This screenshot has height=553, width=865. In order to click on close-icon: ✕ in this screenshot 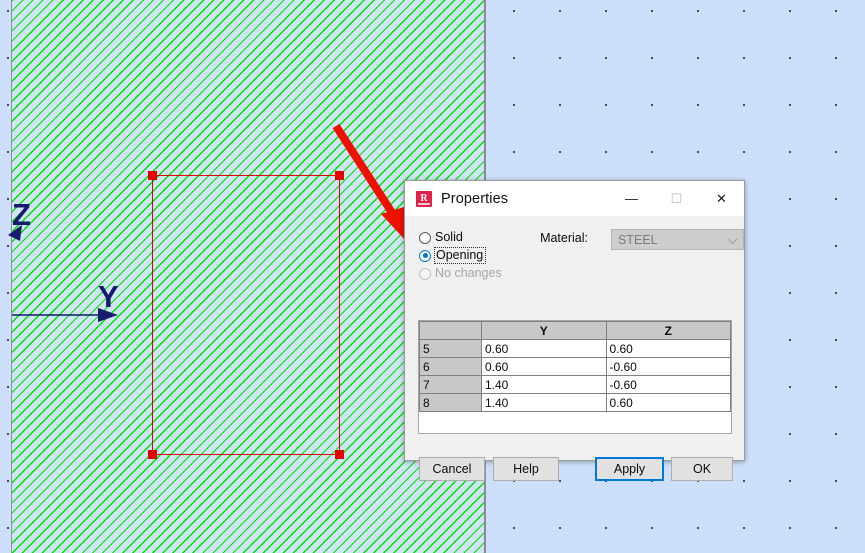, I will do `click(721, 198)`.